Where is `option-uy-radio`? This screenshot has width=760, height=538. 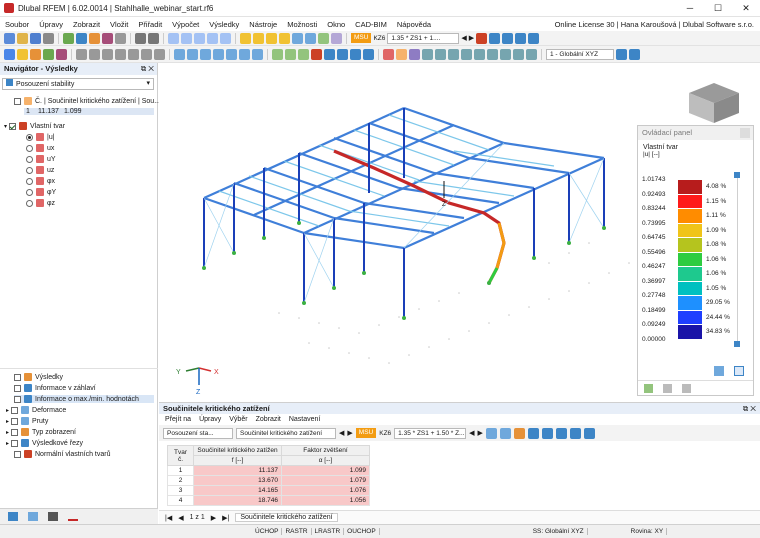 option-uy-radio is located at coordinates (29, 159).